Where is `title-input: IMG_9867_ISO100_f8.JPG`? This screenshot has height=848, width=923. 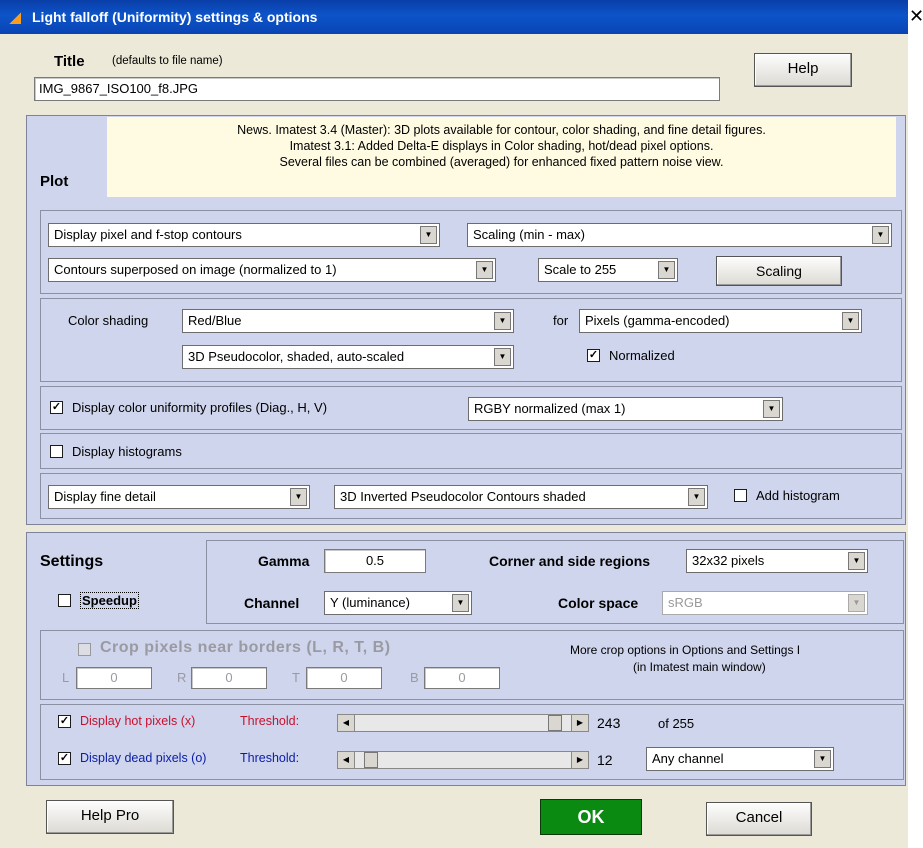 title-input: IMG_9867_ISO100_f8.JPG is located at coordinates (377, 89).